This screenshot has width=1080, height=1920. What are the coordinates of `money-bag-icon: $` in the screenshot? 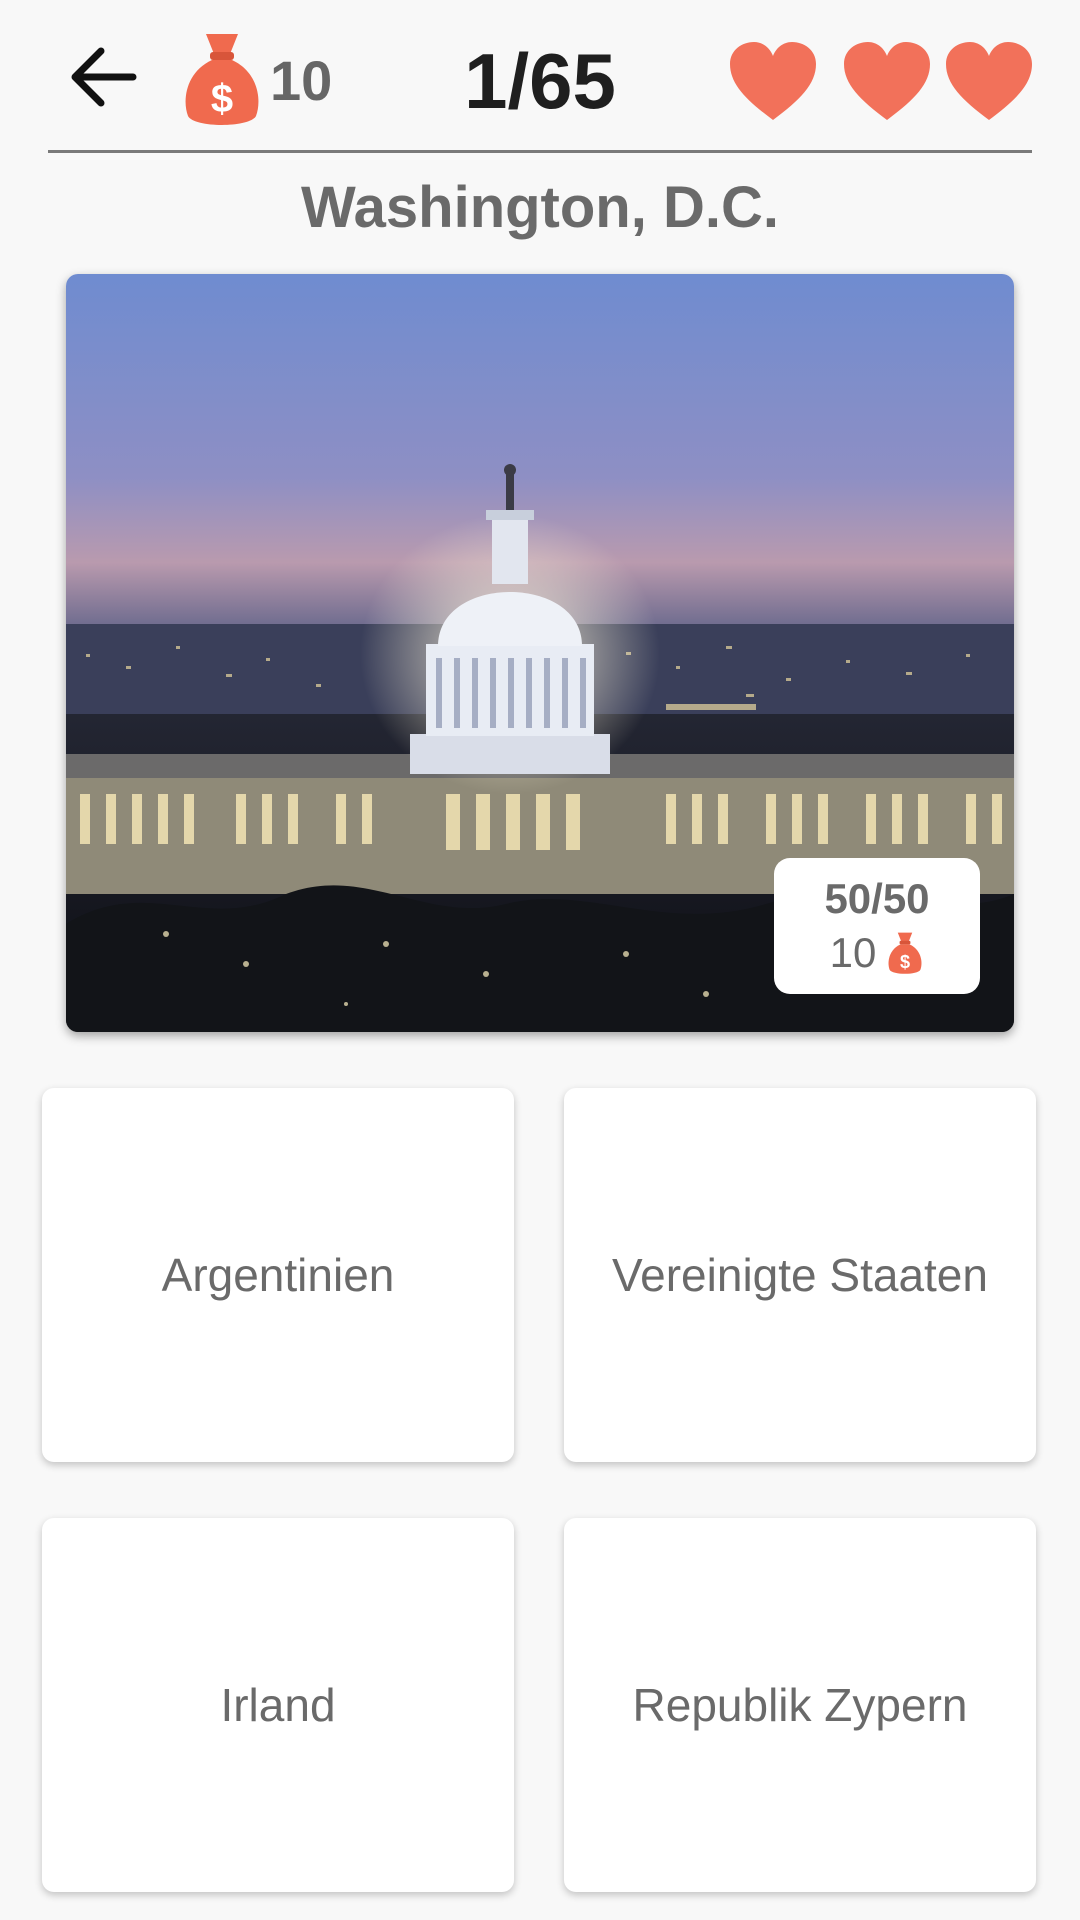 It's located at (905, 953).